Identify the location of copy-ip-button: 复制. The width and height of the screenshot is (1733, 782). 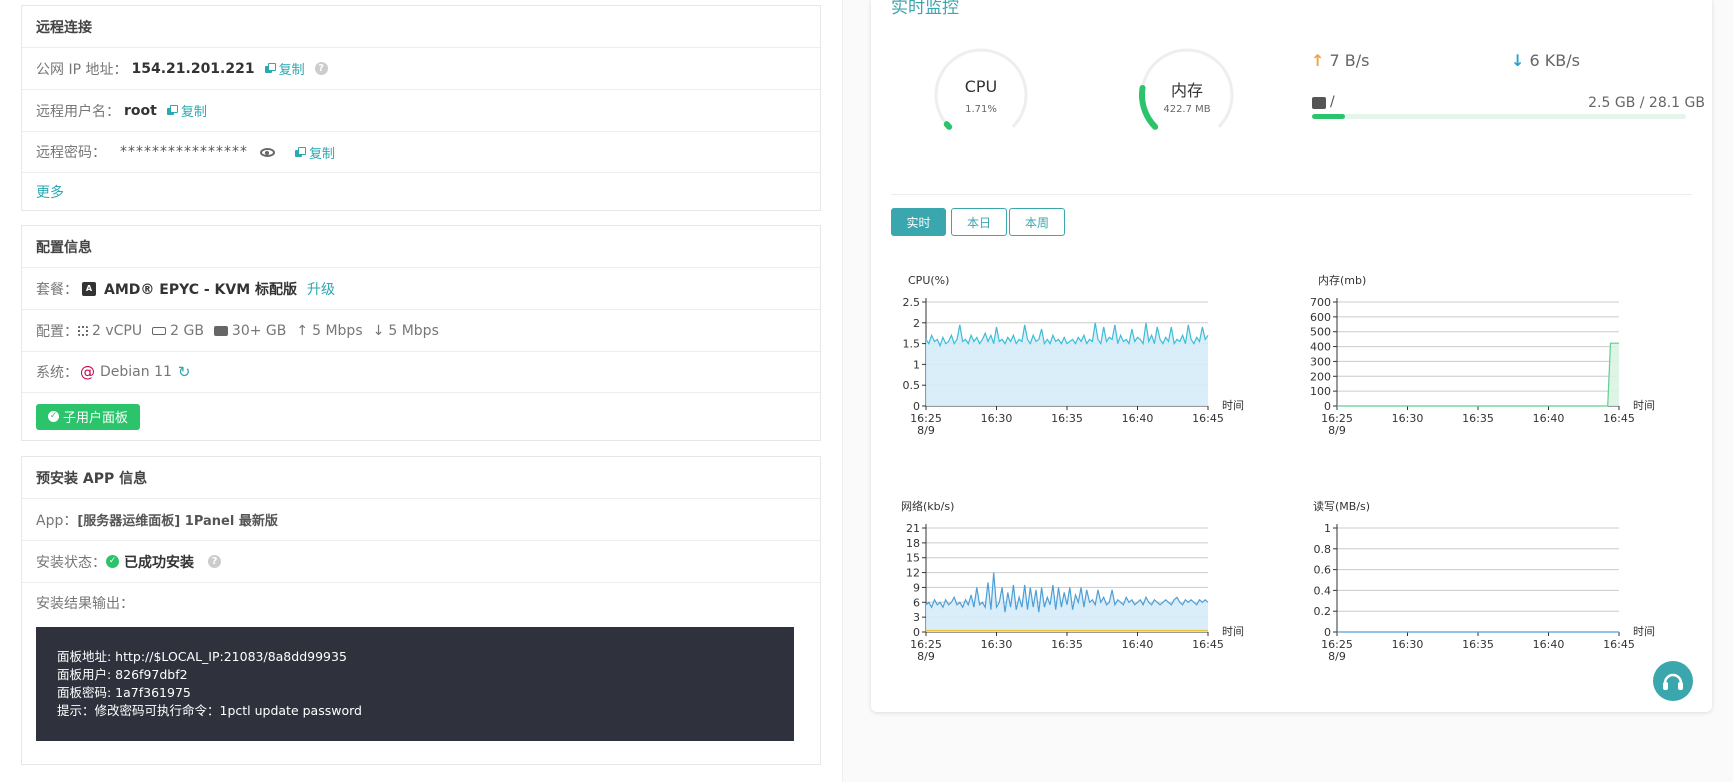
(284, 68).